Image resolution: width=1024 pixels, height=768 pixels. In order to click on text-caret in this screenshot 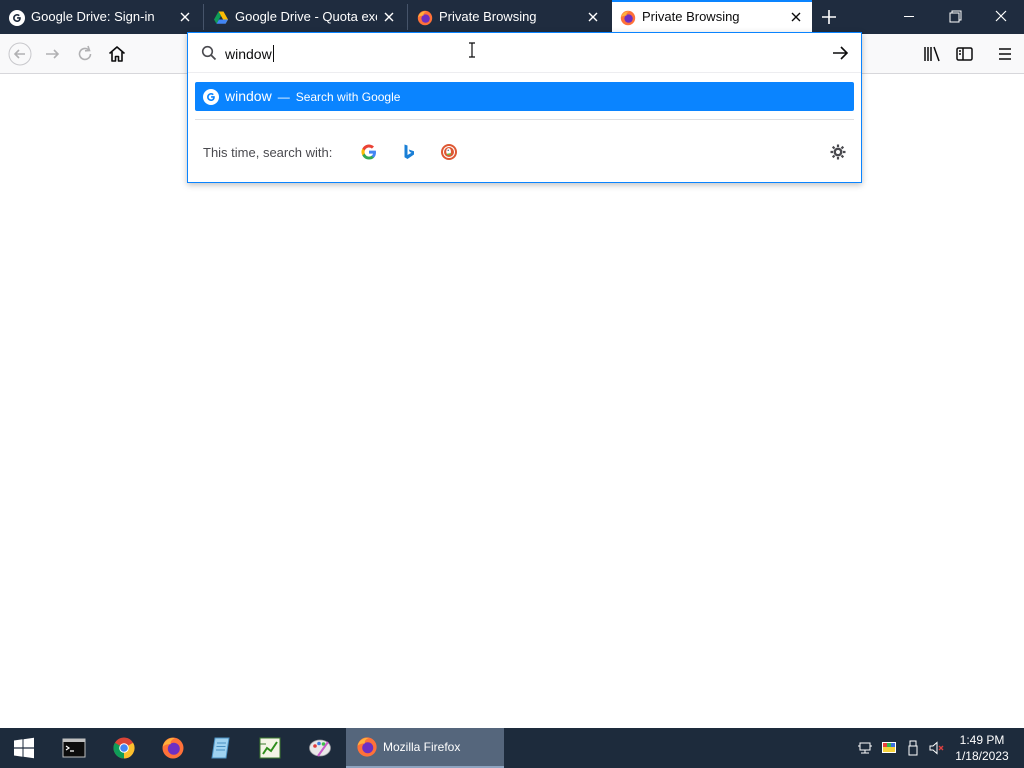, I will do `click(273, 53)`.